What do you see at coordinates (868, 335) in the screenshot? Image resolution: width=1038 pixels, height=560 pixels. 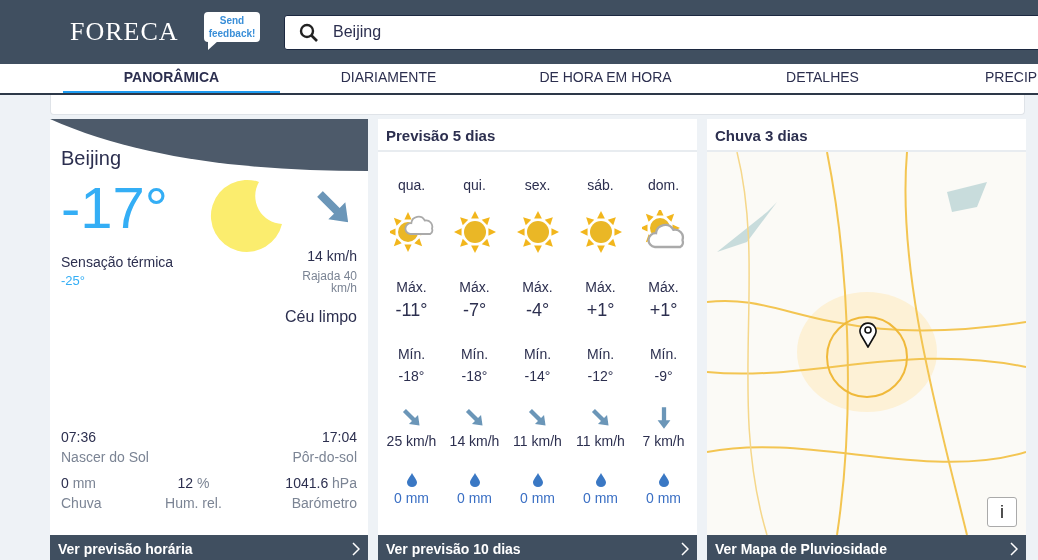 I see `map-pin-icon` at bounding box center [868, 335].